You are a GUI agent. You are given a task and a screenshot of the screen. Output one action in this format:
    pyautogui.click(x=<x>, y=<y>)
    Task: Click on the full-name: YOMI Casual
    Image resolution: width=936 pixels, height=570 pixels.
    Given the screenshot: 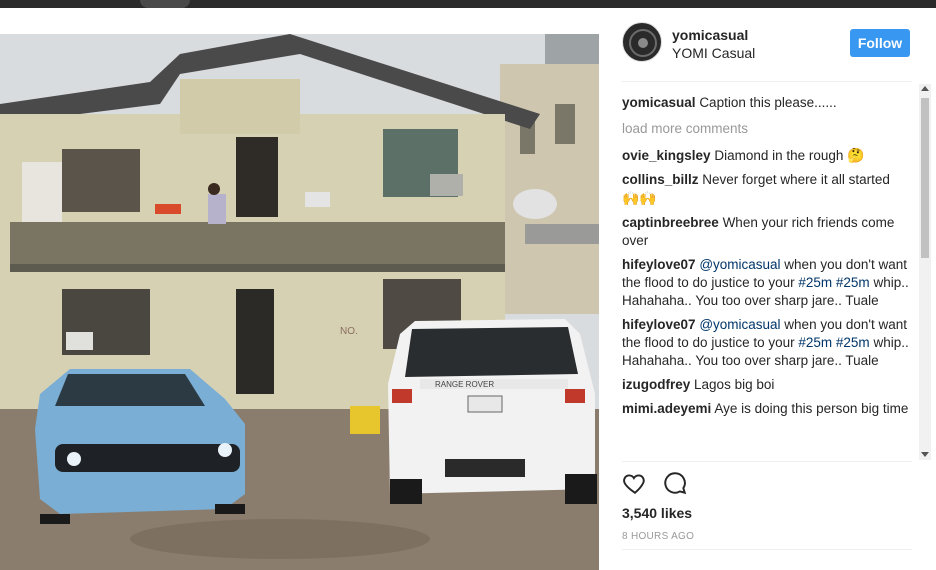 What is the action you would take?
    pyautogui.click(x=714, y=53)
    